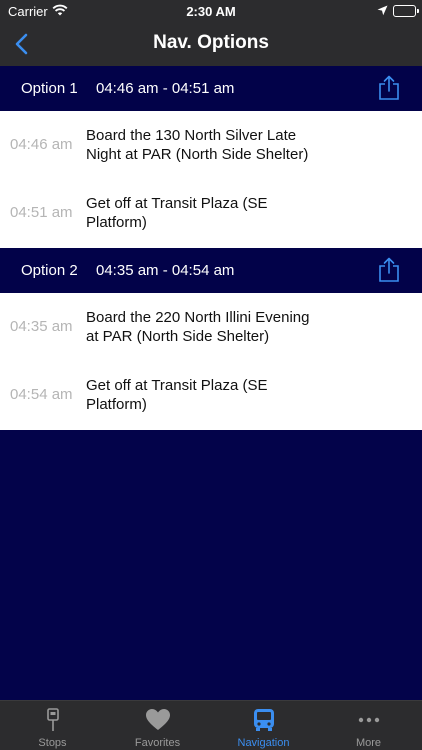  Describe the element at coordinates (369, 720) in the screenshot. I see `more-dots-icon` at that location.